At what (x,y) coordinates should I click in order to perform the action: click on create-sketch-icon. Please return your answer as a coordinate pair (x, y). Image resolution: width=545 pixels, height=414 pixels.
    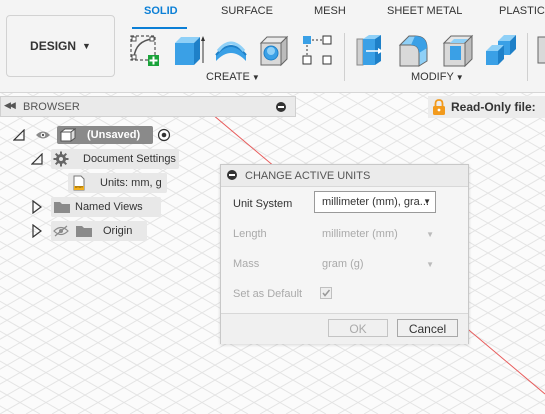
    Looking at the image, I should click on (145, 50).